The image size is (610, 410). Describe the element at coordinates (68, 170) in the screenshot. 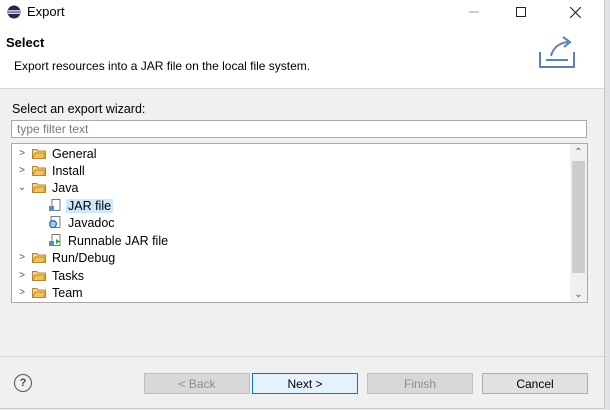

I see `tree-item-label: Install` at that location.